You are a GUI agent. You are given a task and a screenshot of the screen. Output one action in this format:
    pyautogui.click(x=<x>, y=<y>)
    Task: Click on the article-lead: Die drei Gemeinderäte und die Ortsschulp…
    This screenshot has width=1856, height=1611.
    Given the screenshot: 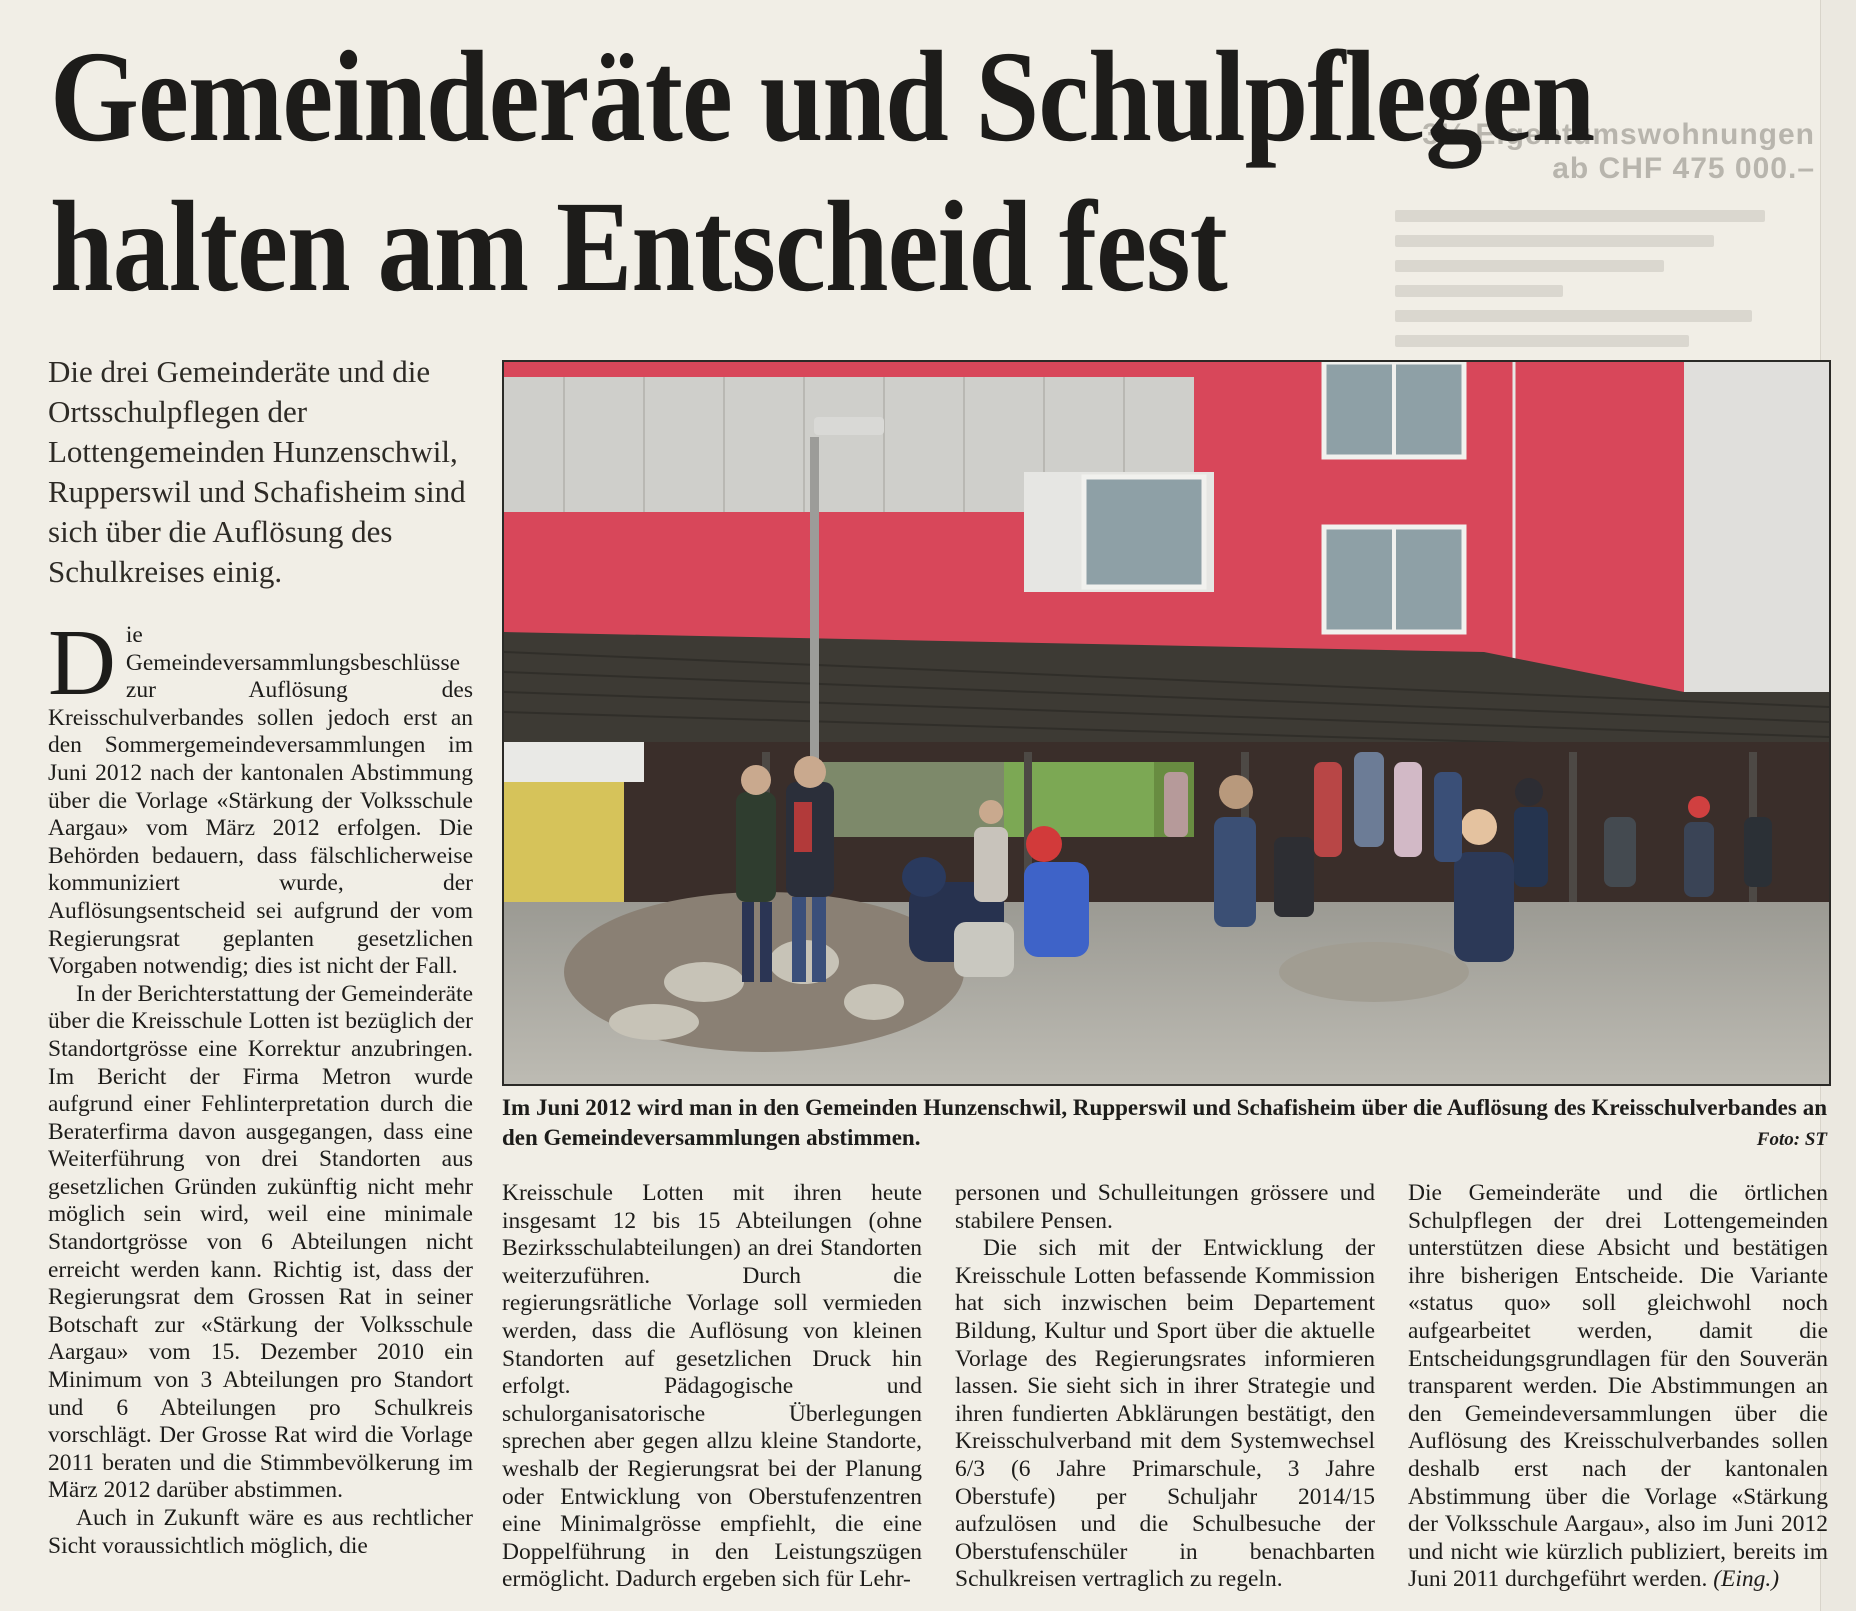 What is the action you would take?
    pyautogui.click(x=257, y=471)
    